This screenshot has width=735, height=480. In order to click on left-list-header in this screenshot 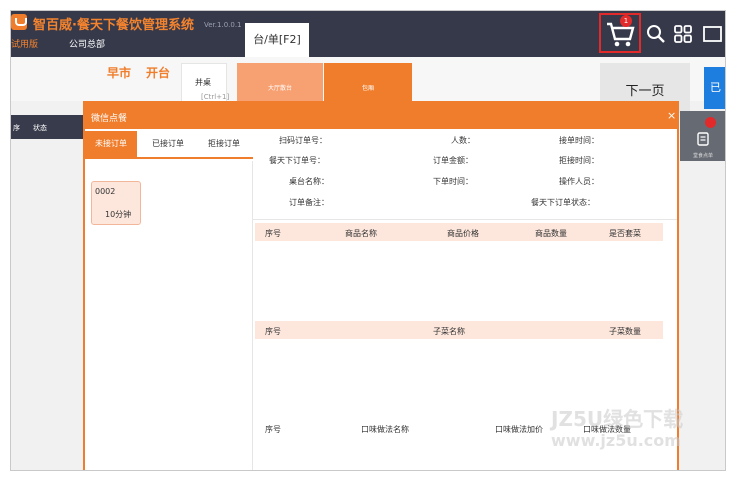, I will do `click(47, 127)`.